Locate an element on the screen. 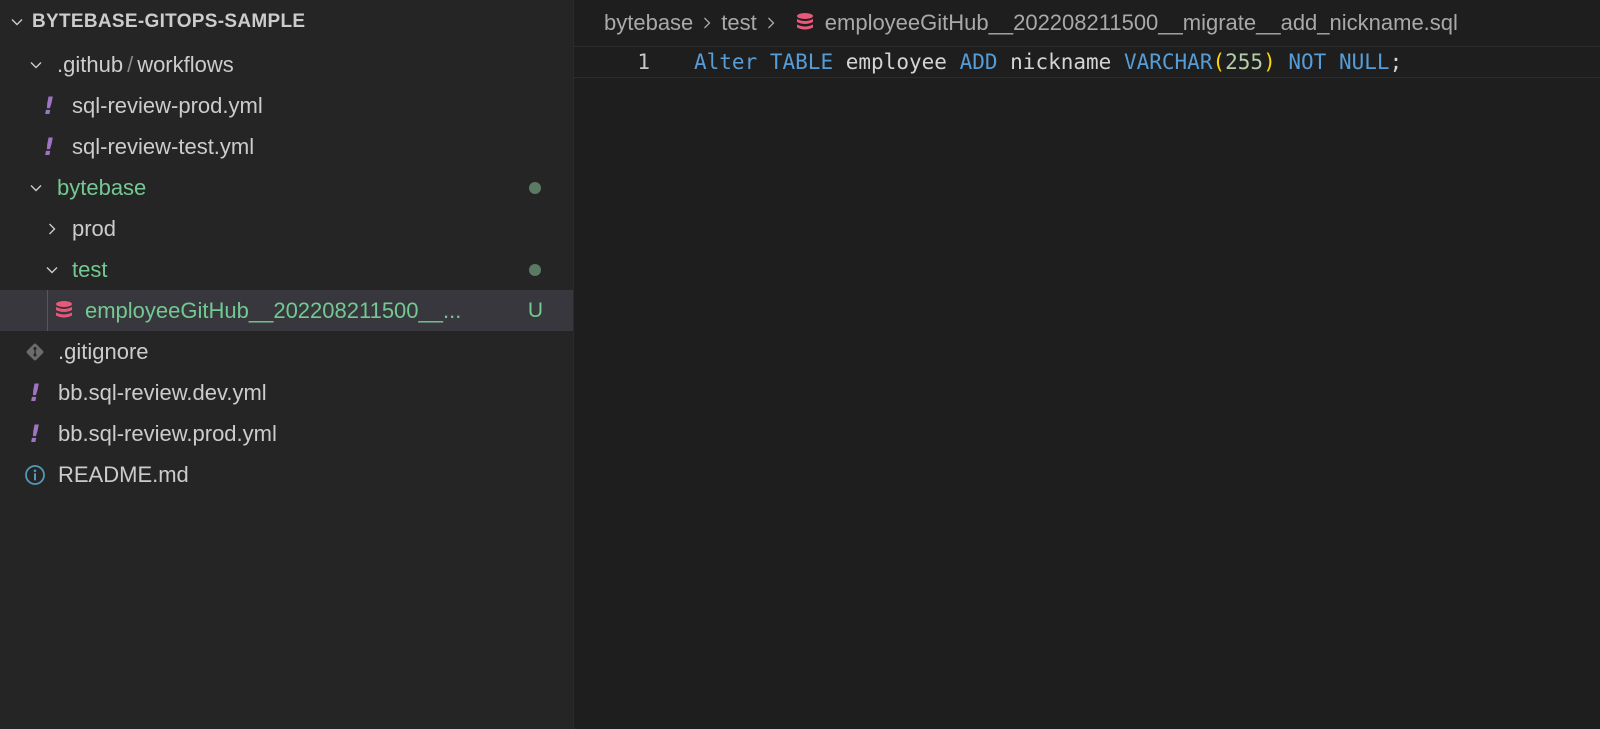  tree-item-label: bb.sql-review.prod.yml is located at coordinates (167, 433).